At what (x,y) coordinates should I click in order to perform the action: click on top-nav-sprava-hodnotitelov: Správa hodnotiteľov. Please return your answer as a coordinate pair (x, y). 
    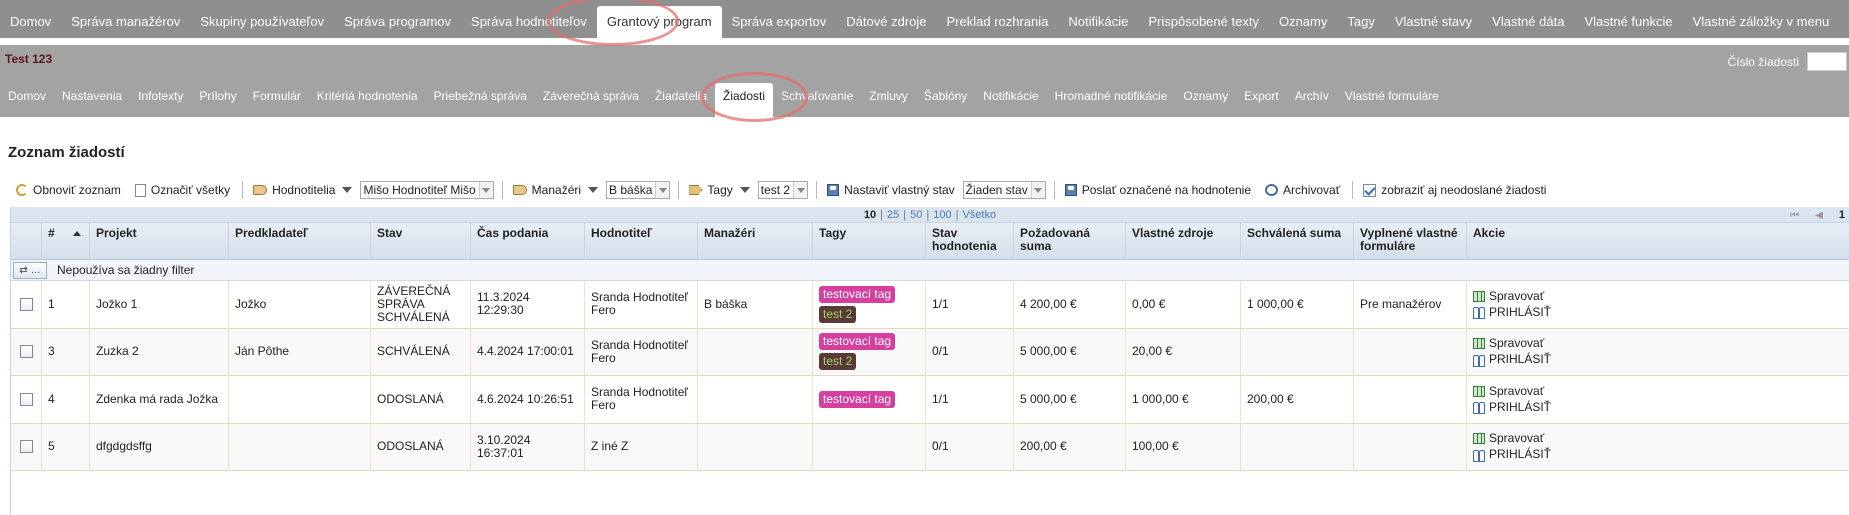
    Looking at the image, I should click on (529, 19).